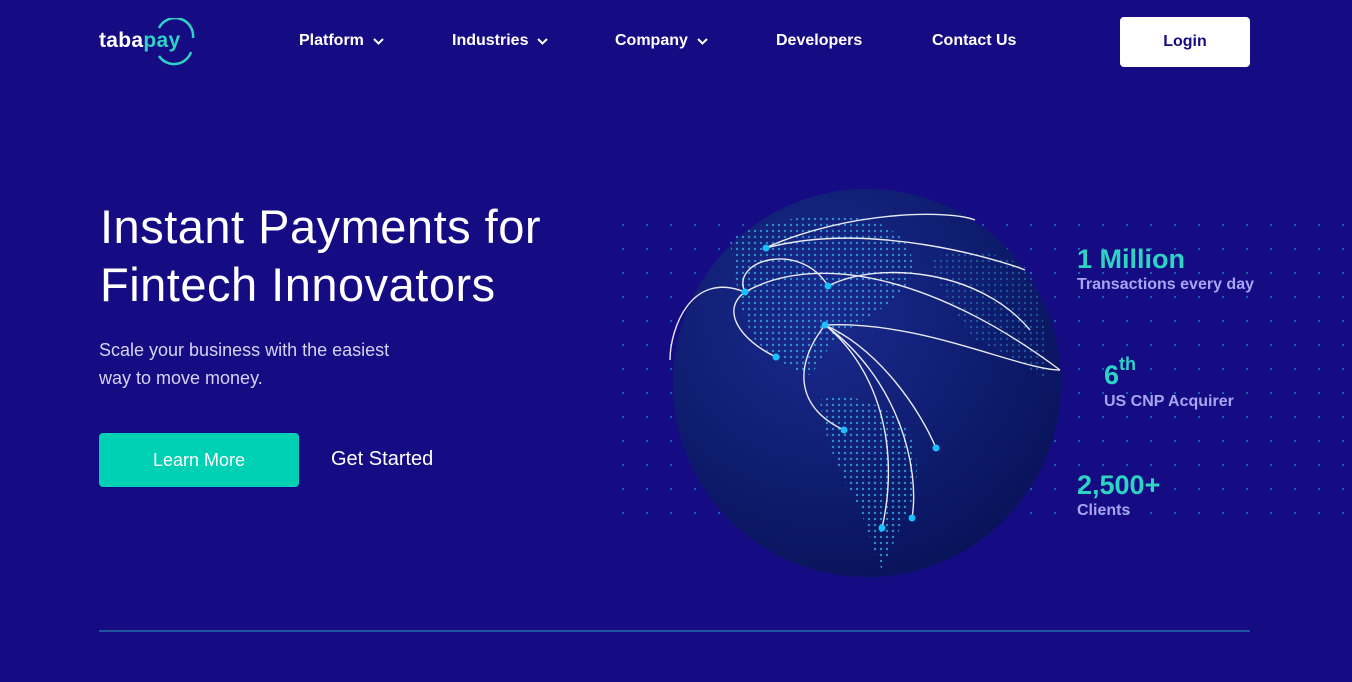  Describe the element at coordinates (1169, 401) in the screenshot. I see `stat-acquirer-label: US CNP Acquirer` at that location.